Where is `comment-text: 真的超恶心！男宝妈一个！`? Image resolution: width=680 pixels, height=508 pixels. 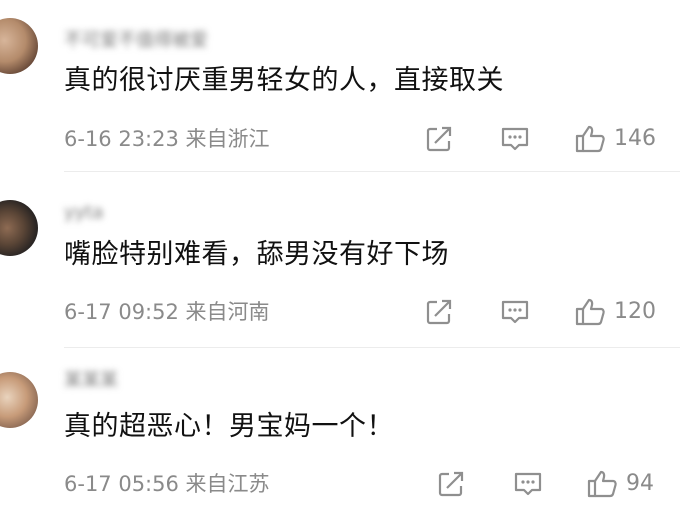 comment-text: 真的超恶心！男宝妈一个！ is located at coordinates (229, 426).